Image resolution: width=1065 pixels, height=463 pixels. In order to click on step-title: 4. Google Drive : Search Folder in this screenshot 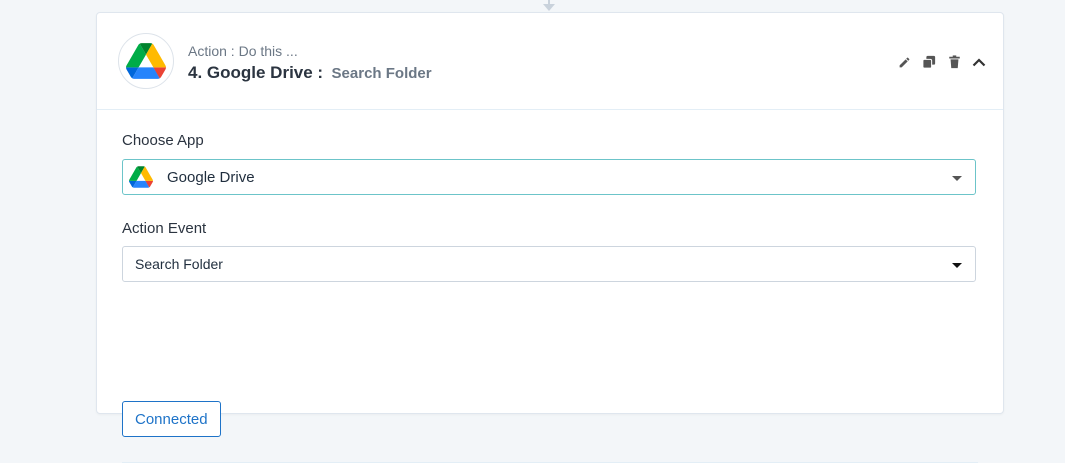, I will do `click(310, 73)`.